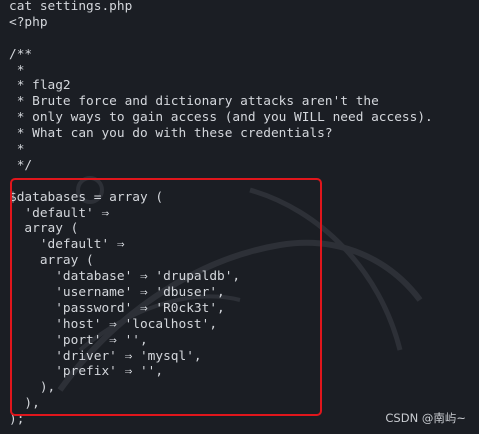  What do you see at coordinates (28, 22) in the screenshot?
I see `code-line: <?php` at bounding box center [28, 22].